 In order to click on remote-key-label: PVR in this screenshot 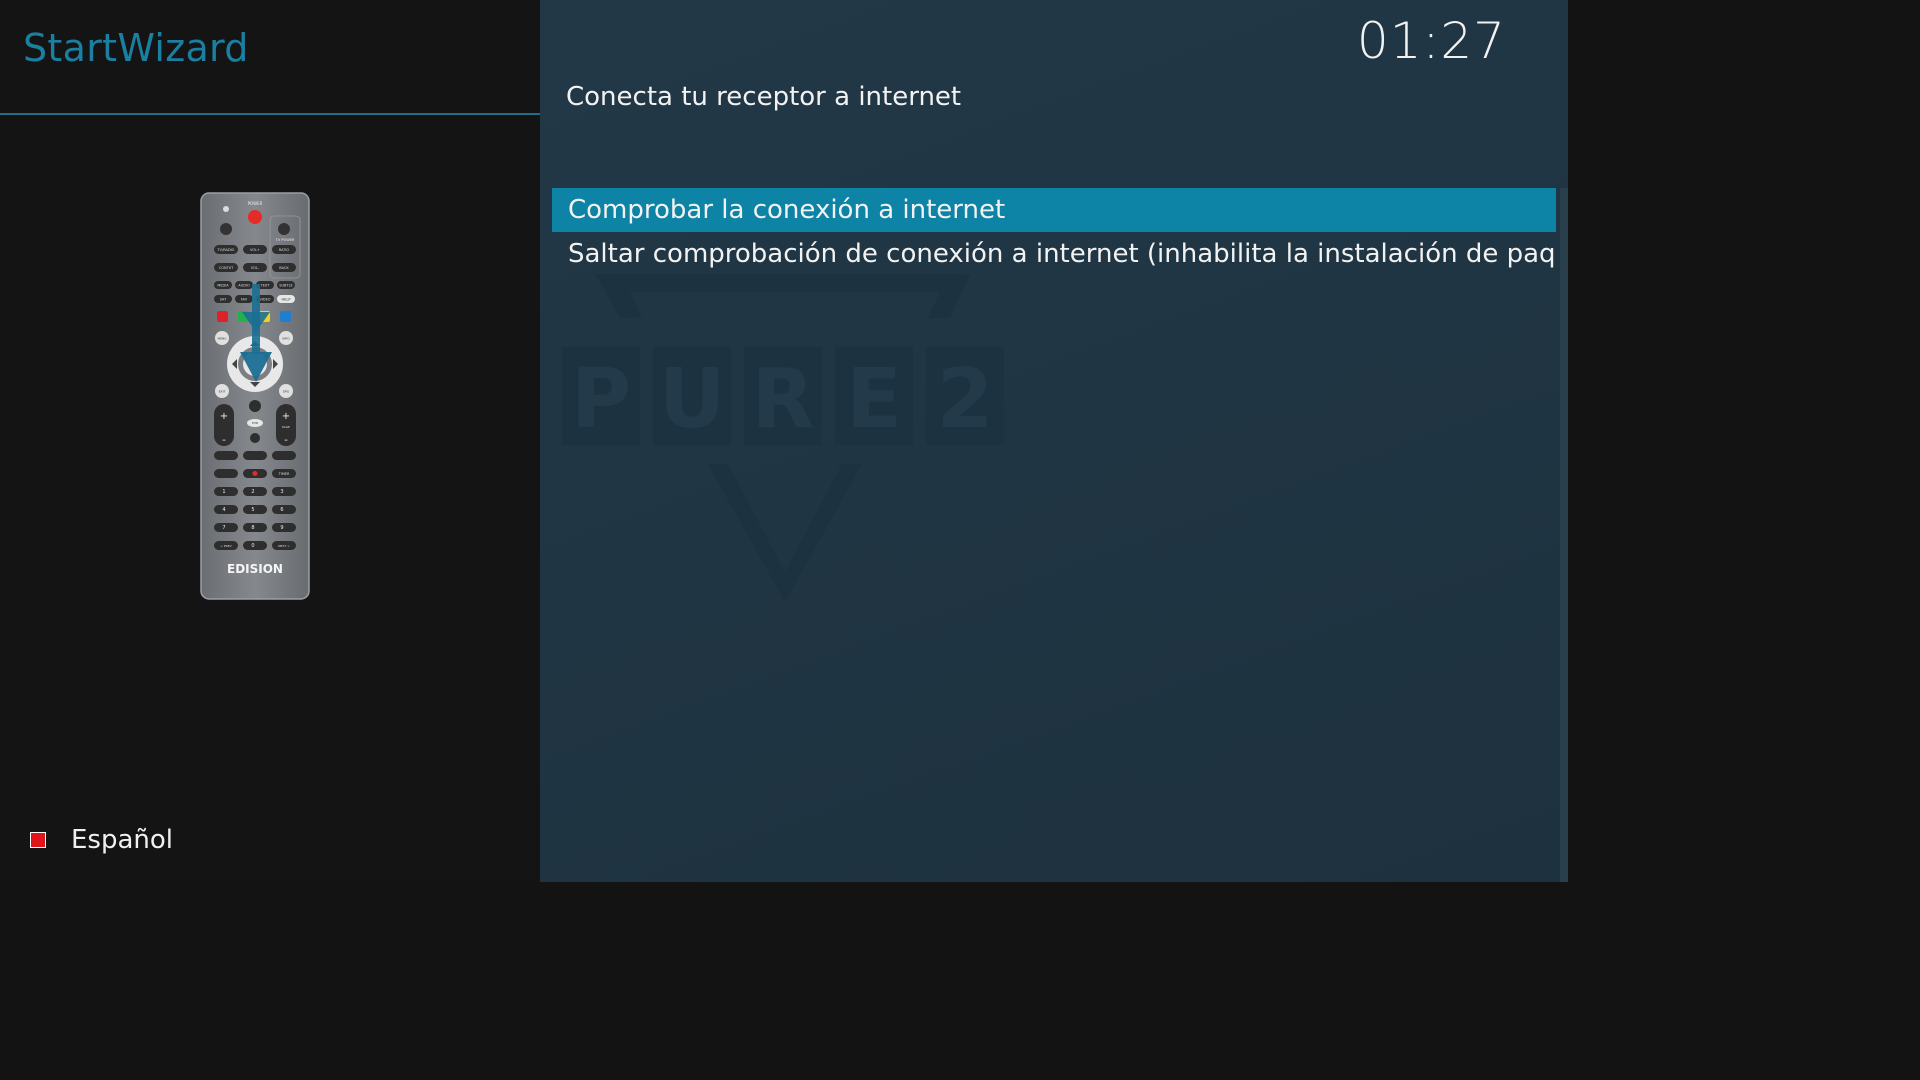, I will do `click(255, 423)`.